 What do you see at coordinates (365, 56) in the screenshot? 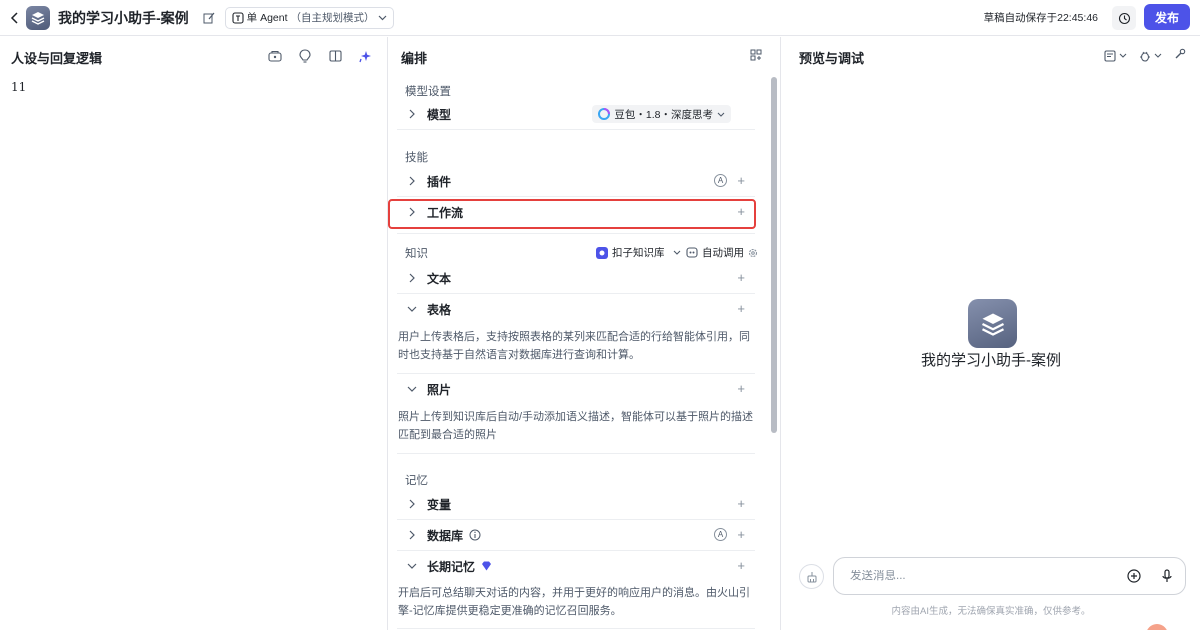
I see `ai-optimize-icon` at bounding box center [365, 56].